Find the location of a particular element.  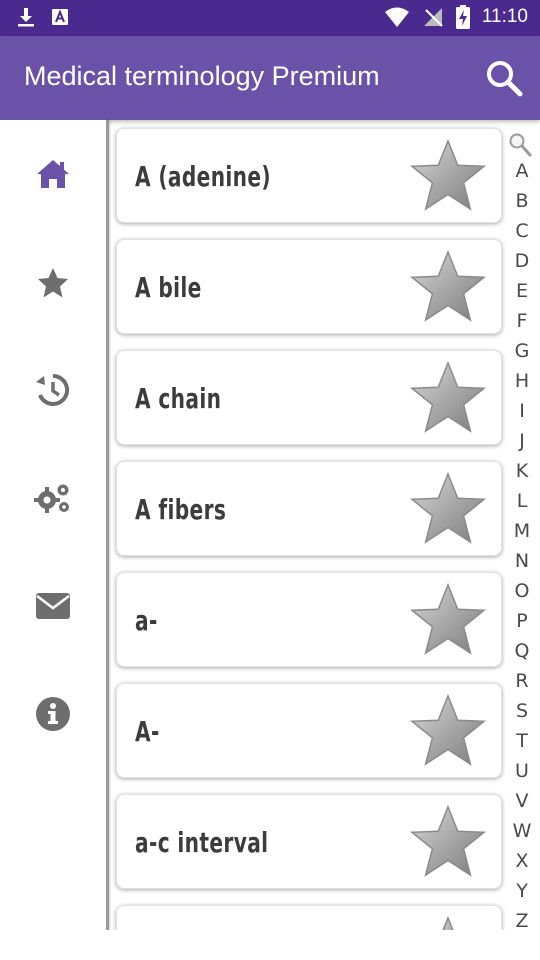

index-letter: B is located at coordinates (522, 201).